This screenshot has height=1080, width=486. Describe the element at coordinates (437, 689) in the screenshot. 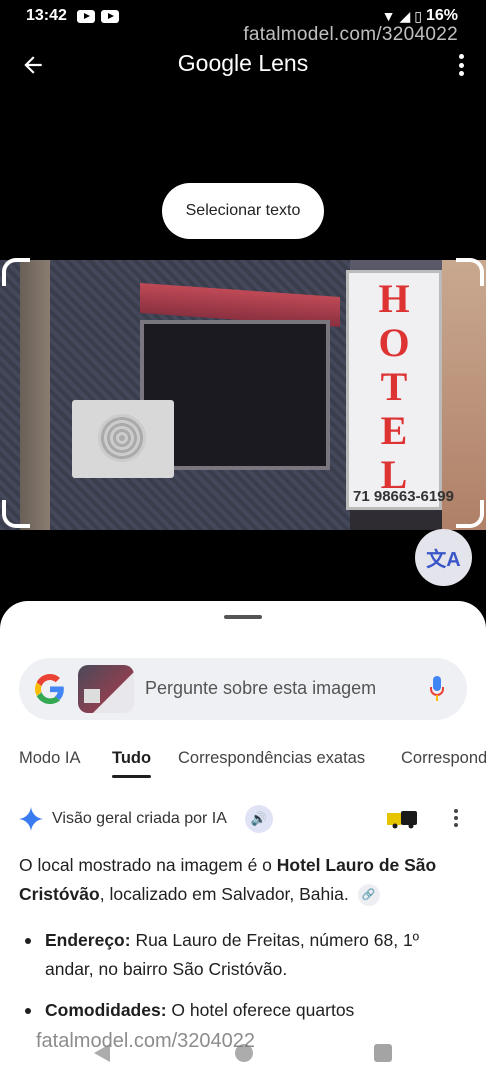

I see `microphone-icon` at that location.